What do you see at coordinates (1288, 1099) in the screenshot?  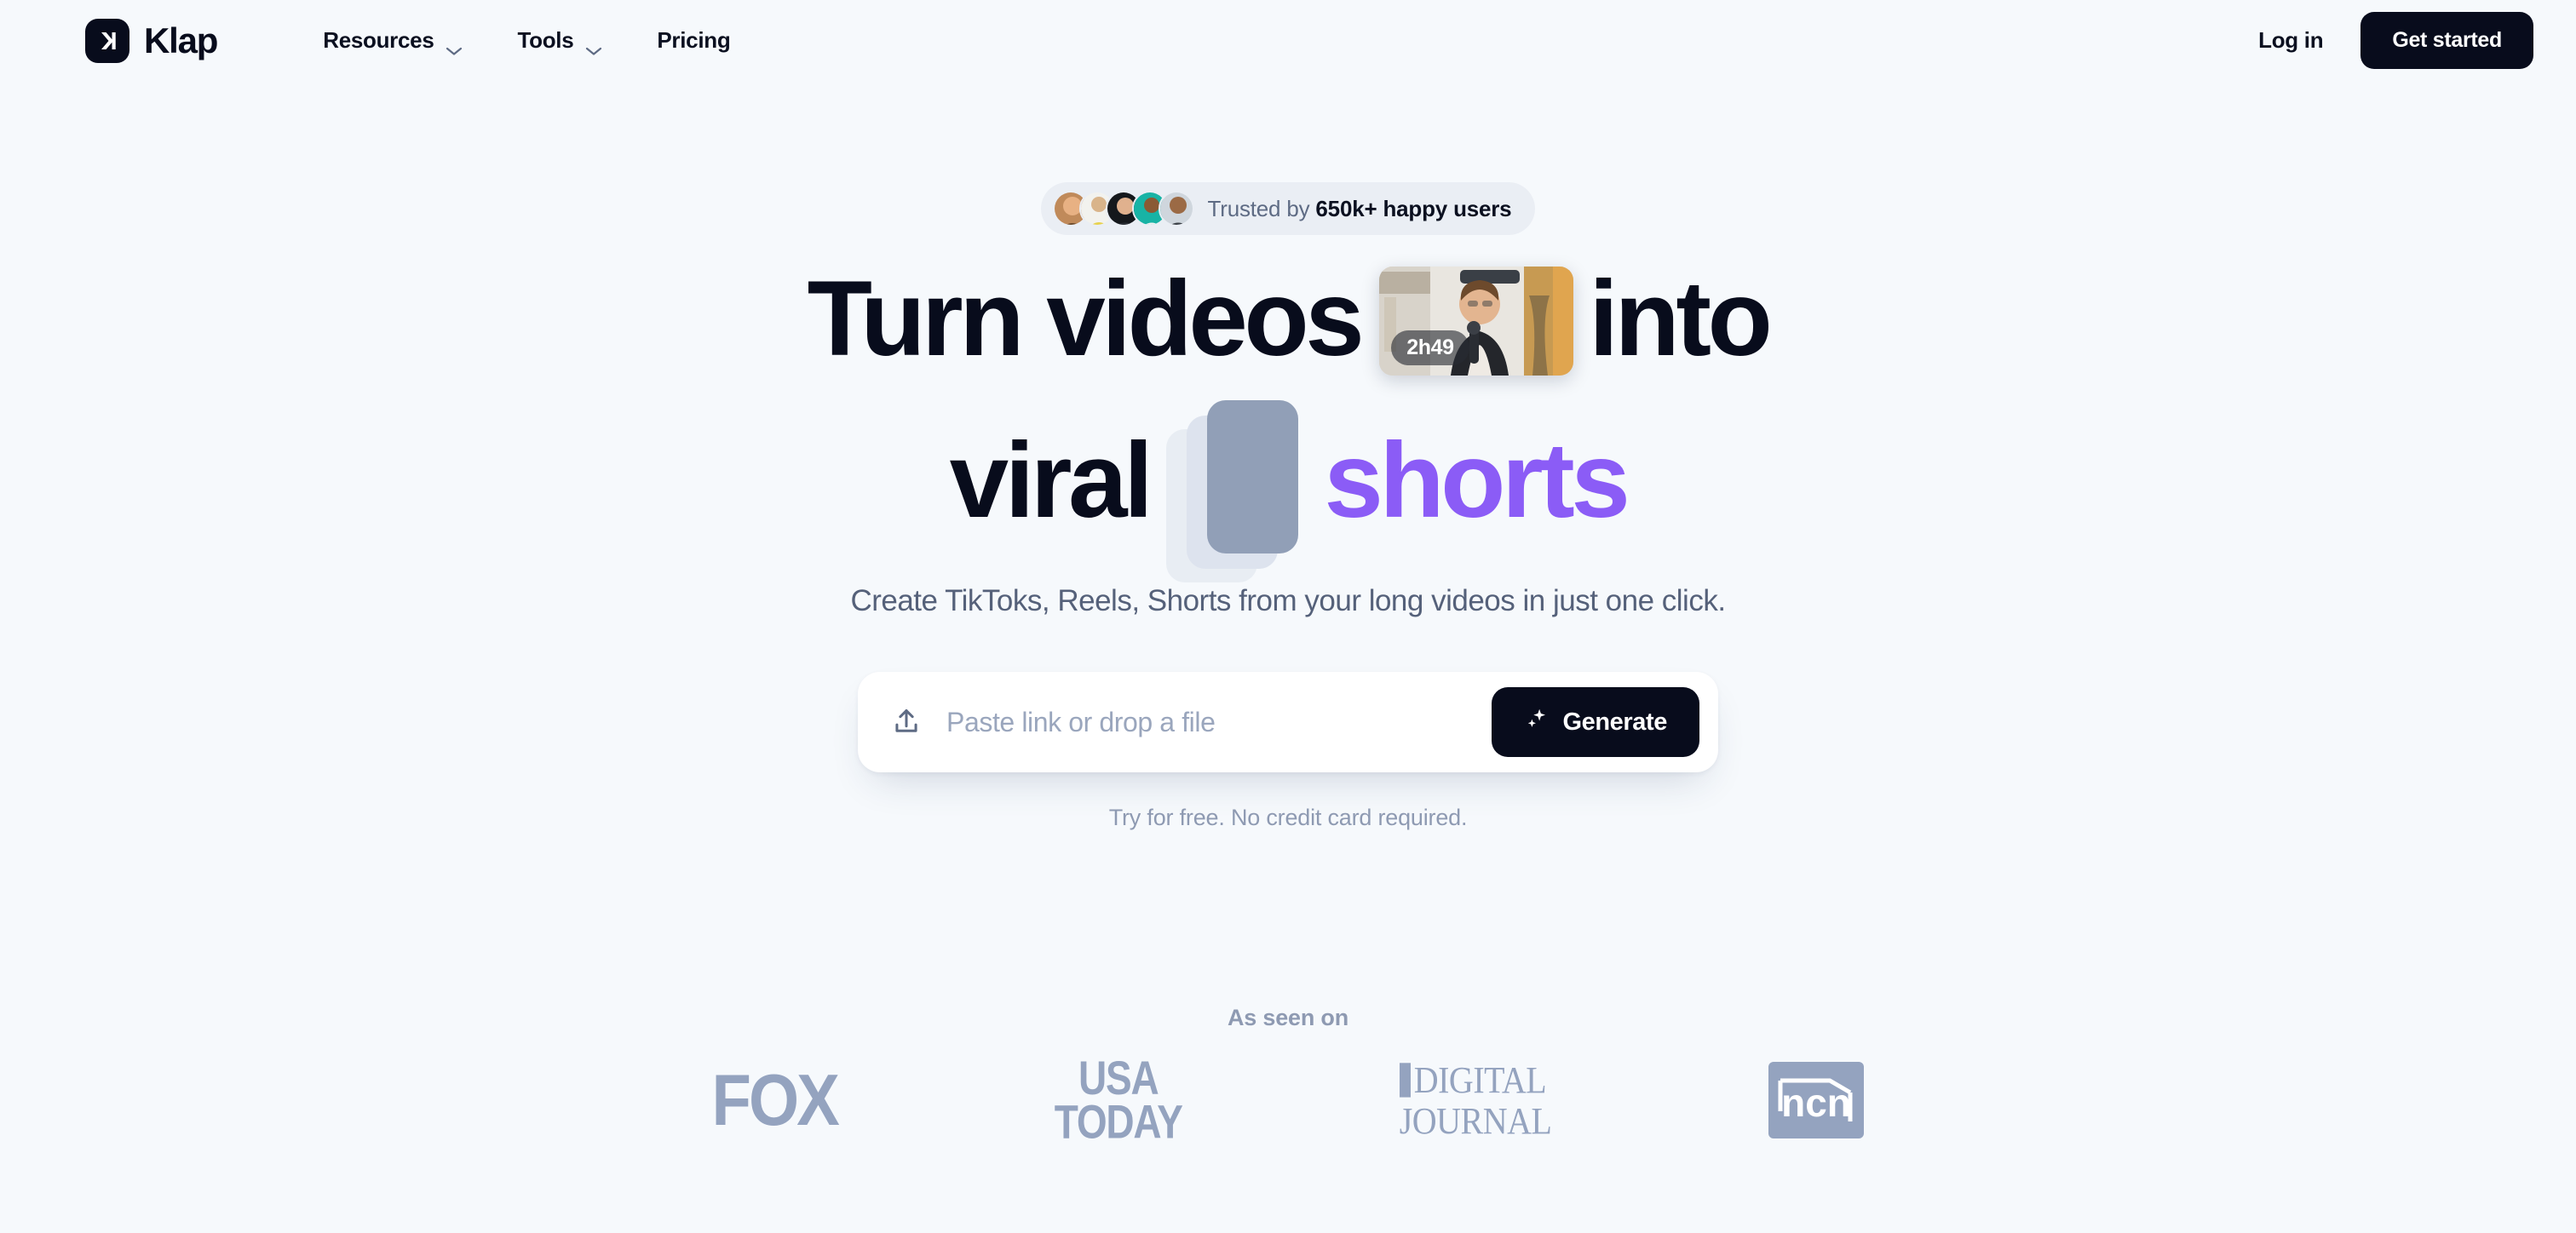 I see `press-logo-row: FOX USA TODAY DIGITAL JOURNAL ncn` at bounding box center [1288, 1099].